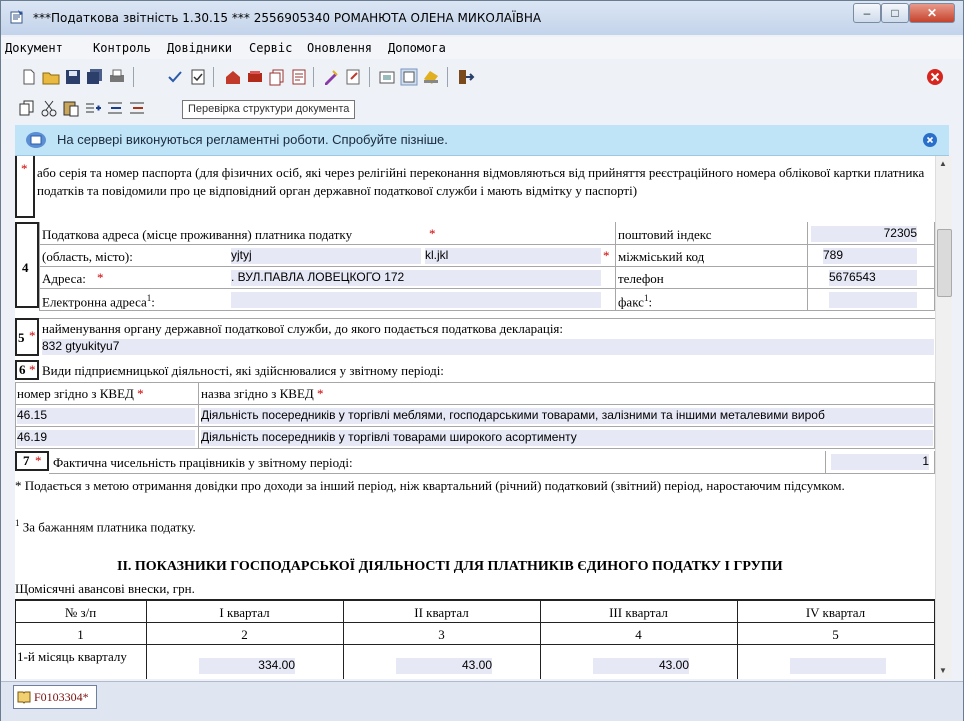  I want to click on table-header-num: № з/п, so click(80, 612).